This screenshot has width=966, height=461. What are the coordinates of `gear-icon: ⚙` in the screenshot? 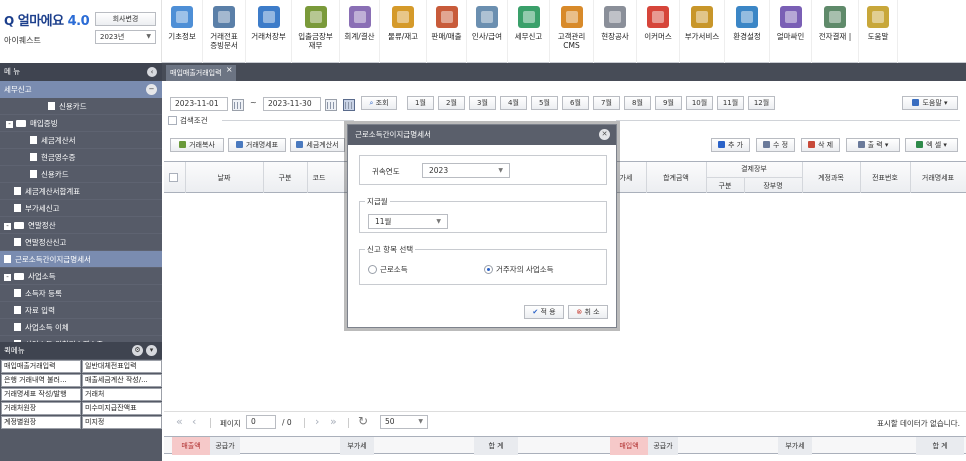 It's located at (137, 350).